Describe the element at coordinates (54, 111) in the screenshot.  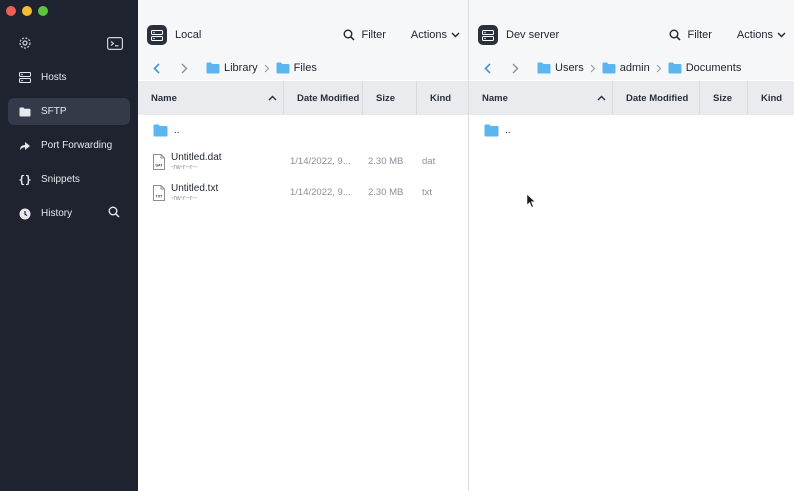
I see `sidebar-item-label: SFTP` at that location.